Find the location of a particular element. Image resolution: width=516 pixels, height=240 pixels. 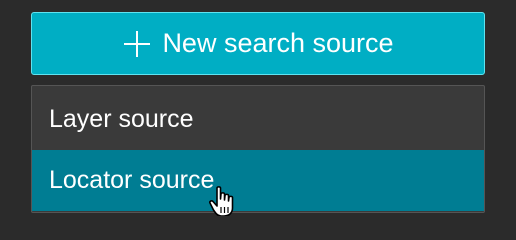

plus-icon is located at coordinates (137, 44).